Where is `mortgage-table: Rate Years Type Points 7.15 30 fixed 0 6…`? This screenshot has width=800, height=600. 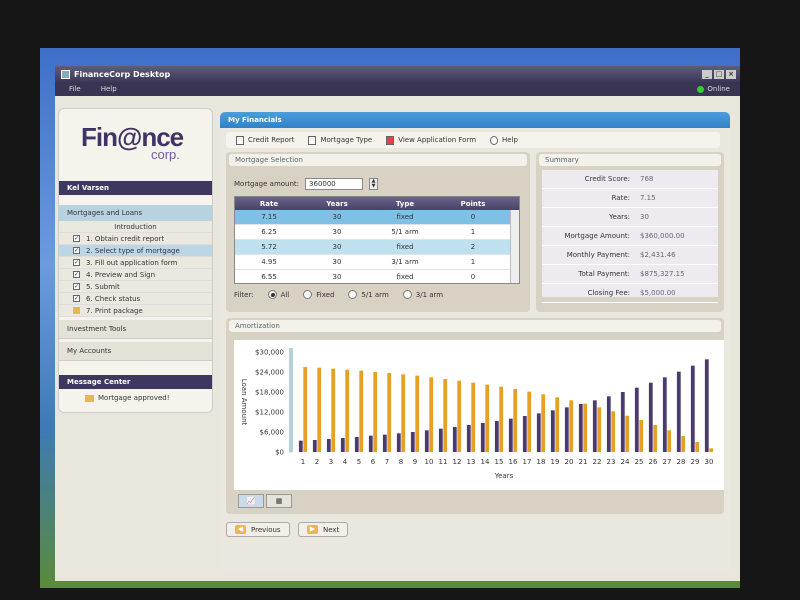 mortgage-table: Rate Years Type Points 7.15 30 fixed 0 6… is located at coordinates (377, 240).